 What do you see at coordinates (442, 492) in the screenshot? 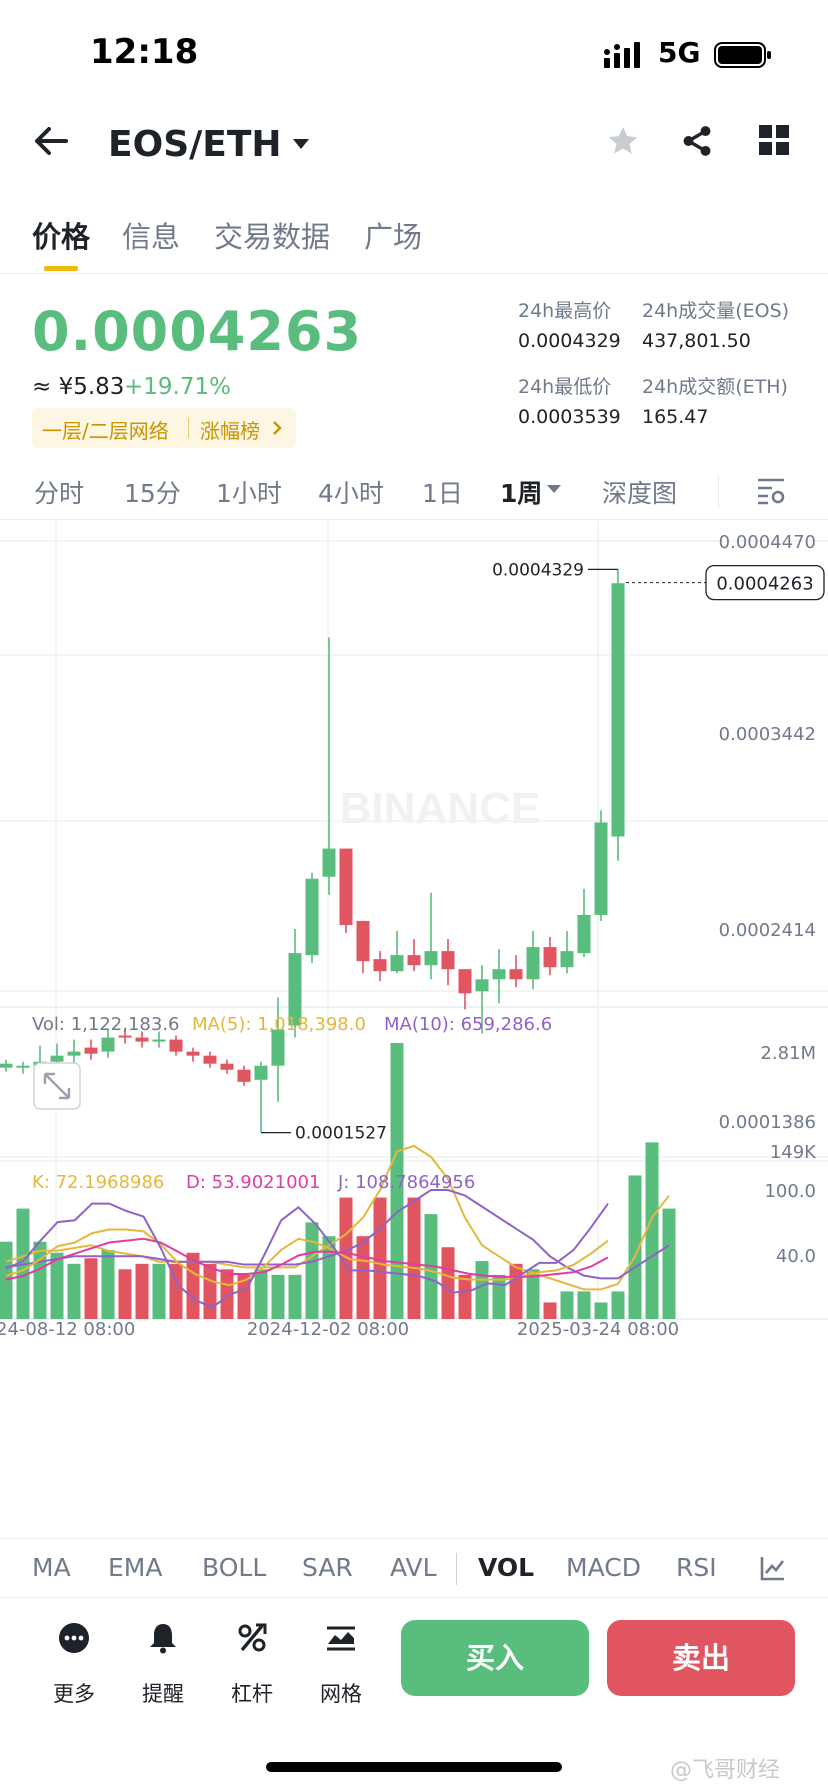
I see `interval-1d: 1日` at bounding box center [442, 492].